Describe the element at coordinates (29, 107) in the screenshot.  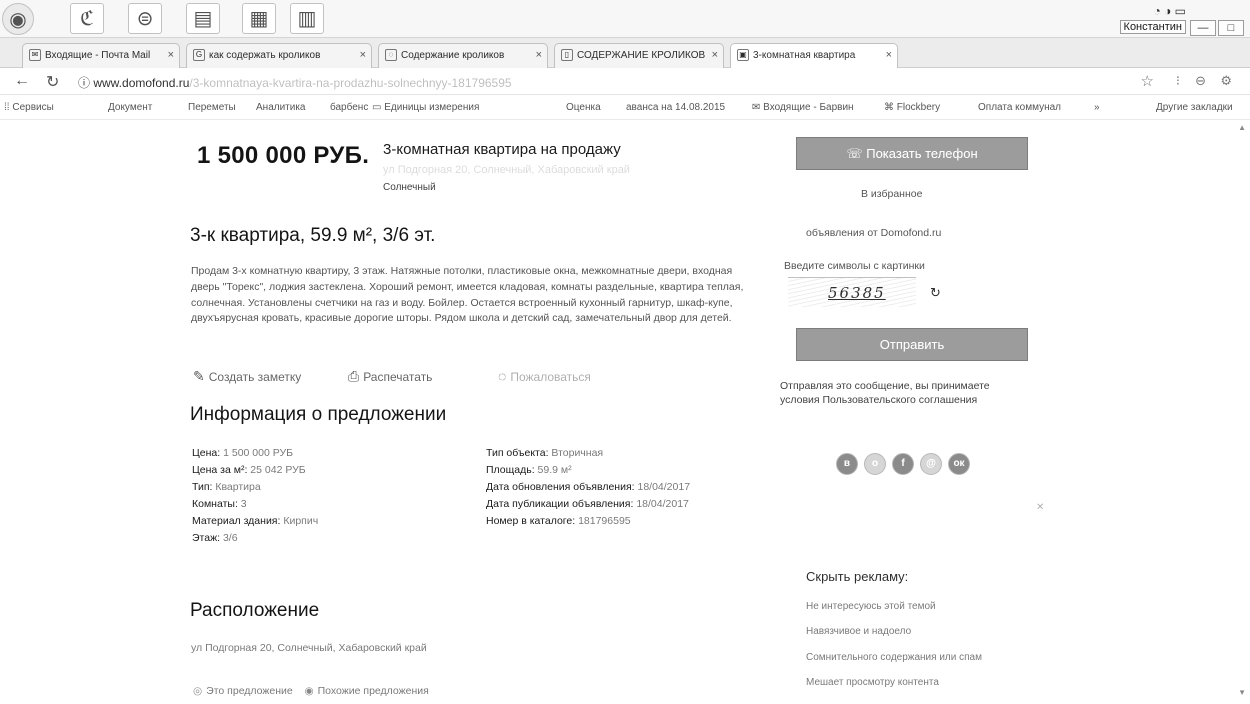
I see `apps-bookmark: ⁞⁞ Сервисы` at that location.